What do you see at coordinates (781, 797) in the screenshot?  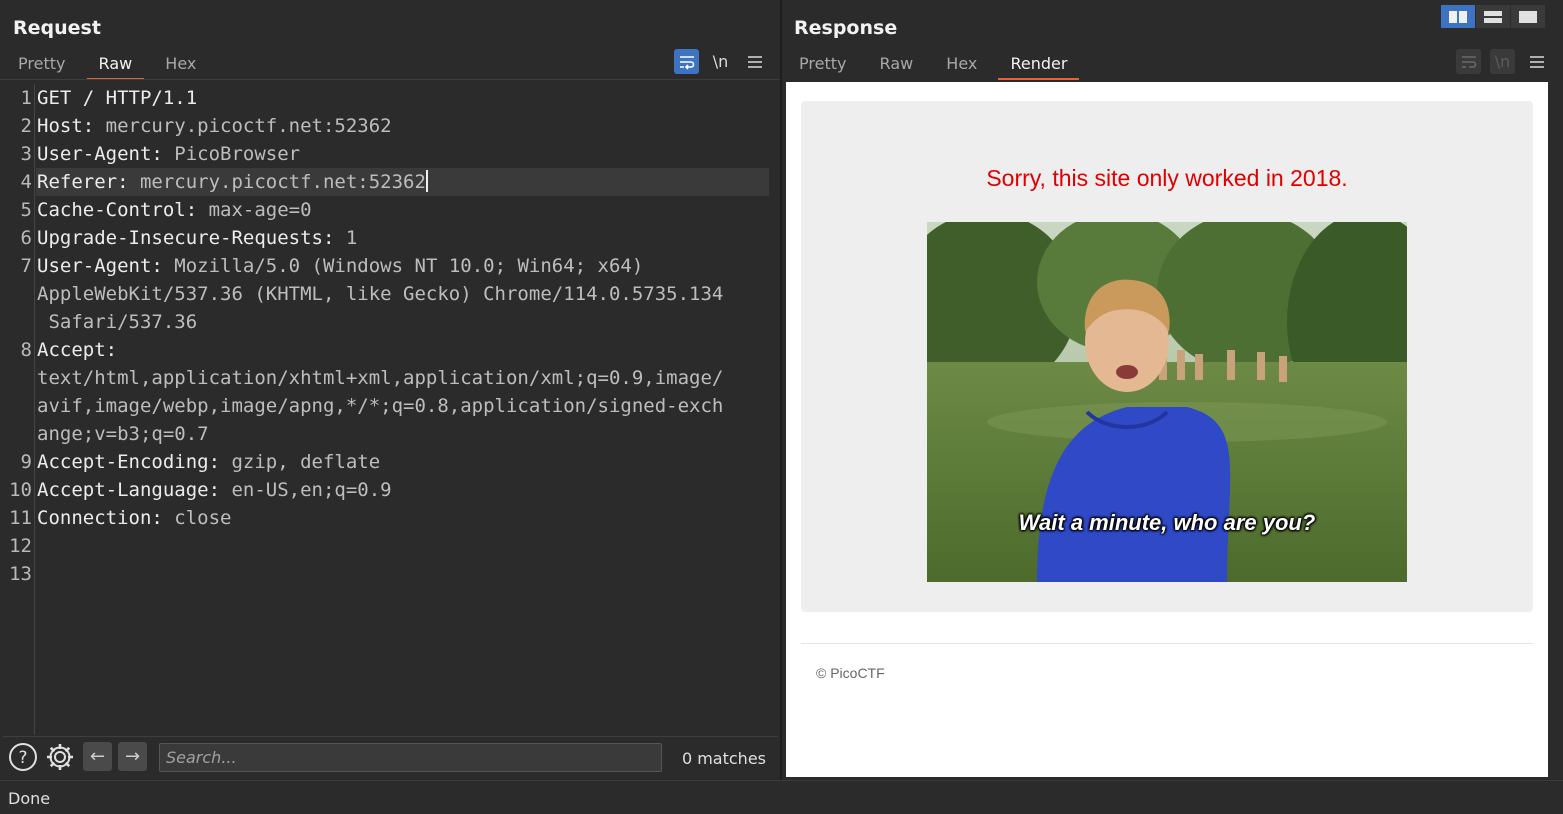 I see `status-bar: Done` at bounding box center [781, 797].